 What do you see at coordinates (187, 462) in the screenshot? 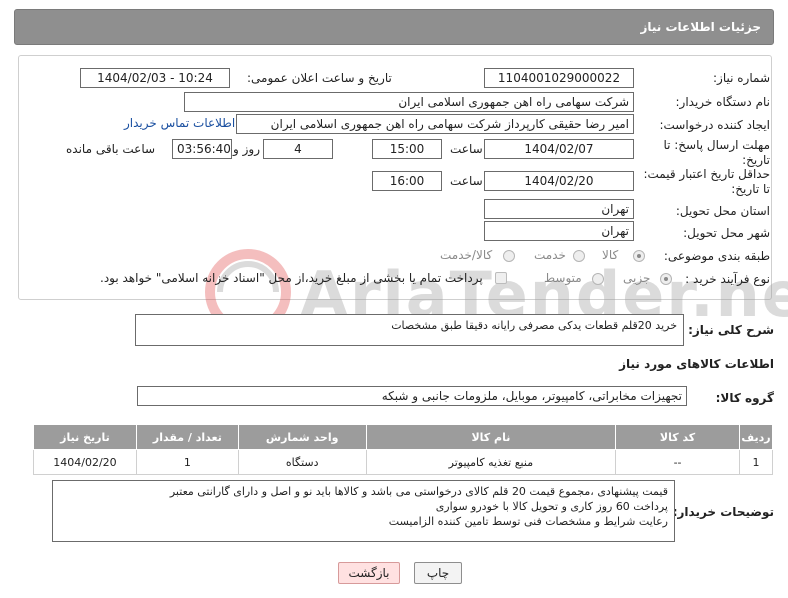
I see `cell-quantity: 1` at bounding box center [187, 462].